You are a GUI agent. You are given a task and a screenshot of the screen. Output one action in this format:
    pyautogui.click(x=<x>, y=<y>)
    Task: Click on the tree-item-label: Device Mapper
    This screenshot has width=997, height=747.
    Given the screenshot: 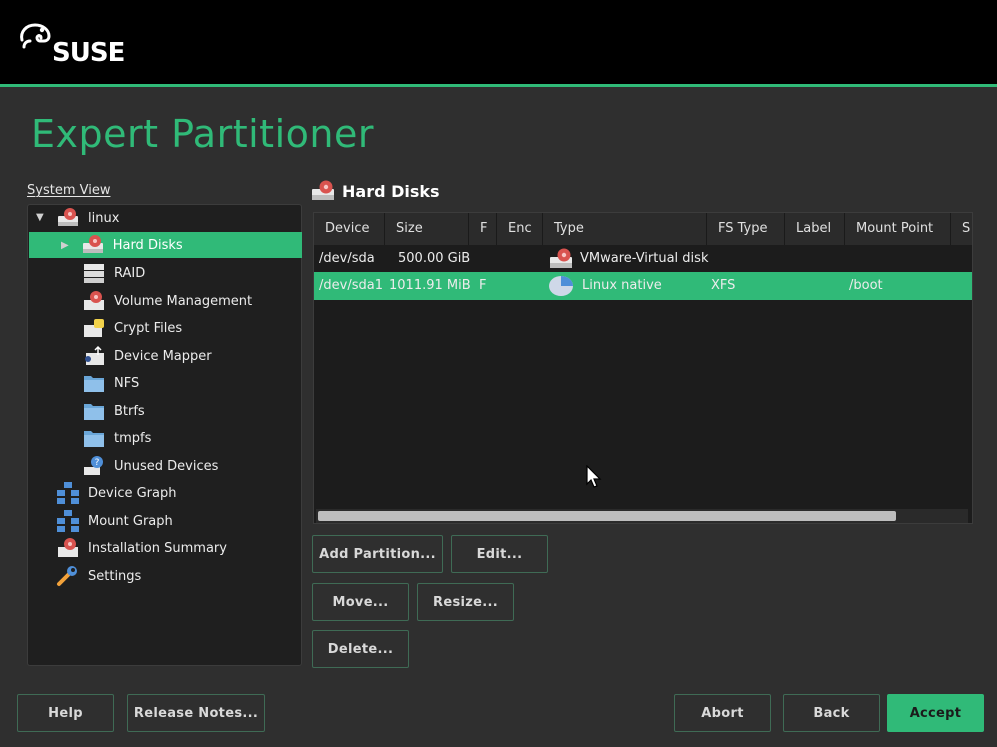 What is the action you would take?
    pyautogui.click(x=163, y=356)
    